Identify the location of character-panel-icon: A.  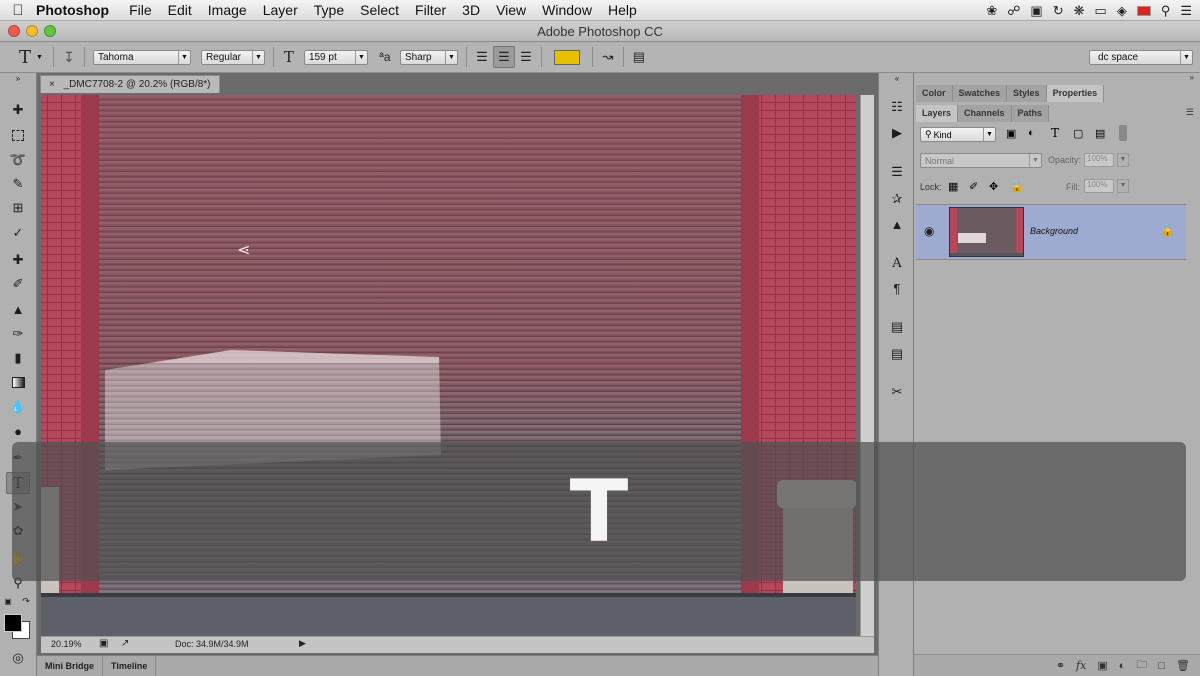
(897, 263).